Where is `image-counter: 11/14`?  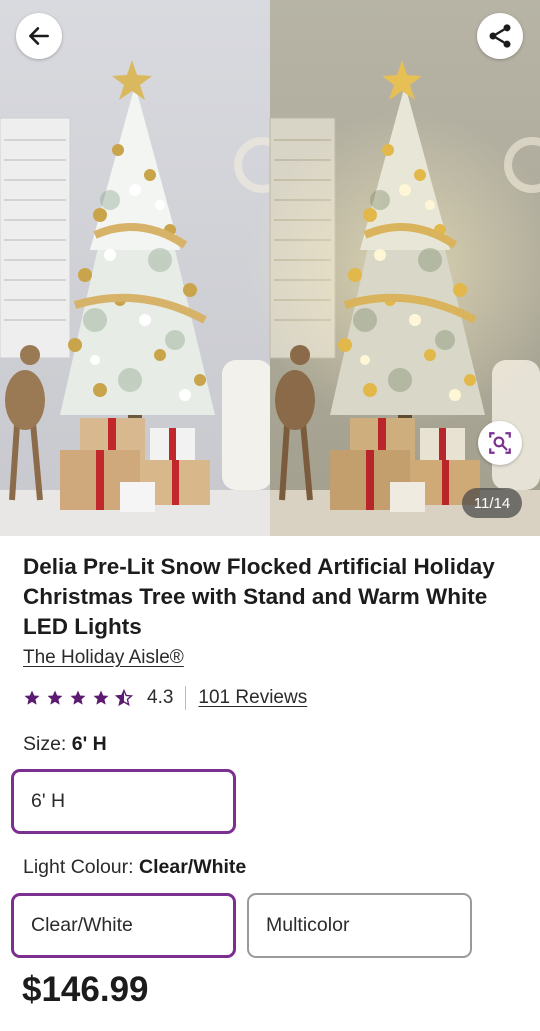 image-counter: 11/14 is located at coordinates (492, 503).